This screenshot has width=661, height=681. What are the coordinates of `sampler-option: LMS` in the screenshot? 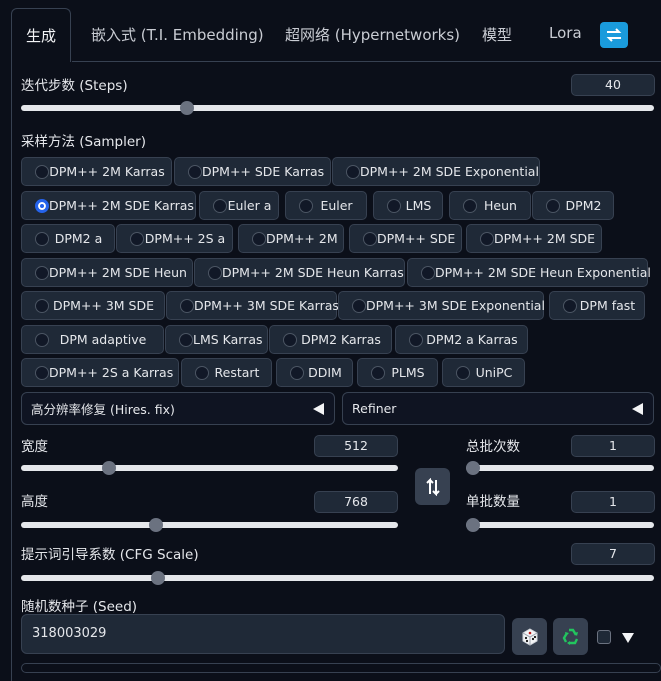 It's located at (408, 205).